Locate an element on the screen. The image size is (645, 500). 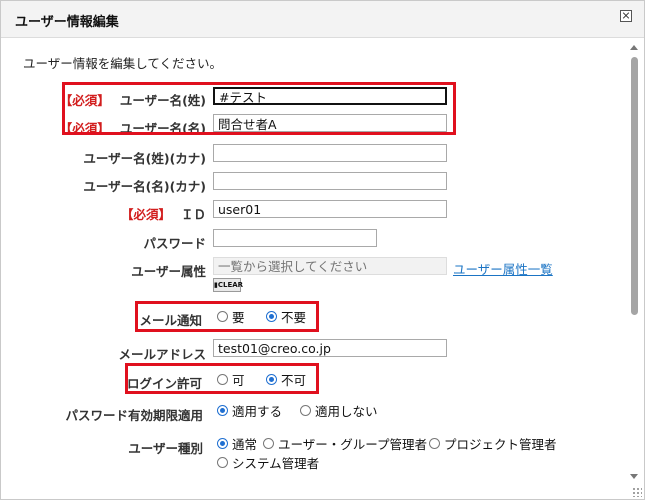
pw-expiry-label: パスワード有効期限適用 is located at coordinates (134, 415).